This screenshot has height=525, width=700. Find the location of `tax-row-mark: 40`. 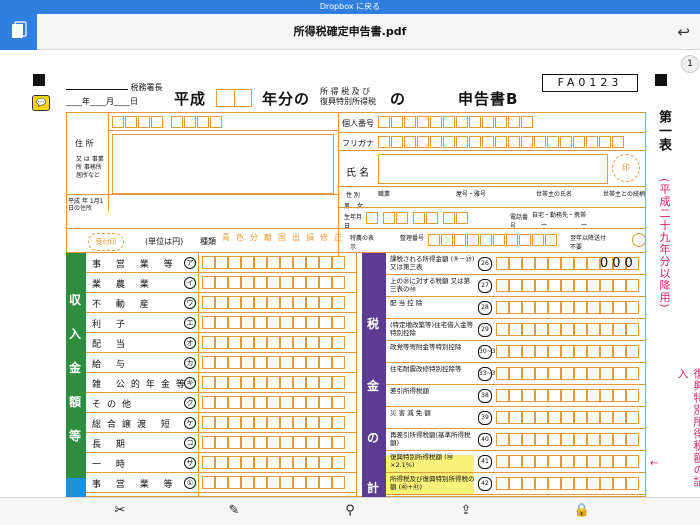

tax-row-mark: 40 is located at coordinates (485, 440).